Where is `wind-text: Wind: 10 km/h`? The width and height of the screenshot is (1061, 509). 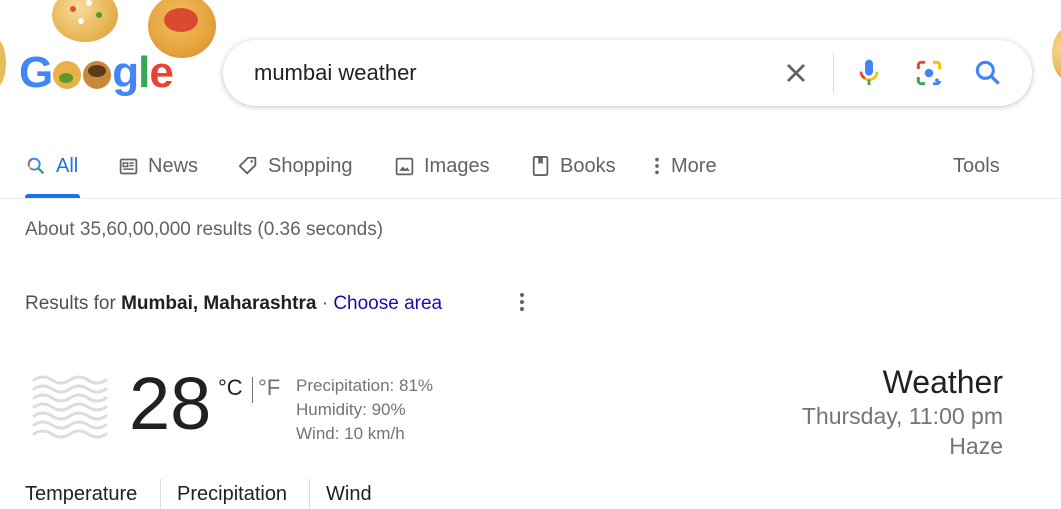 wind-text: Wind: 10 km/h is located at coordinates (350, 433).